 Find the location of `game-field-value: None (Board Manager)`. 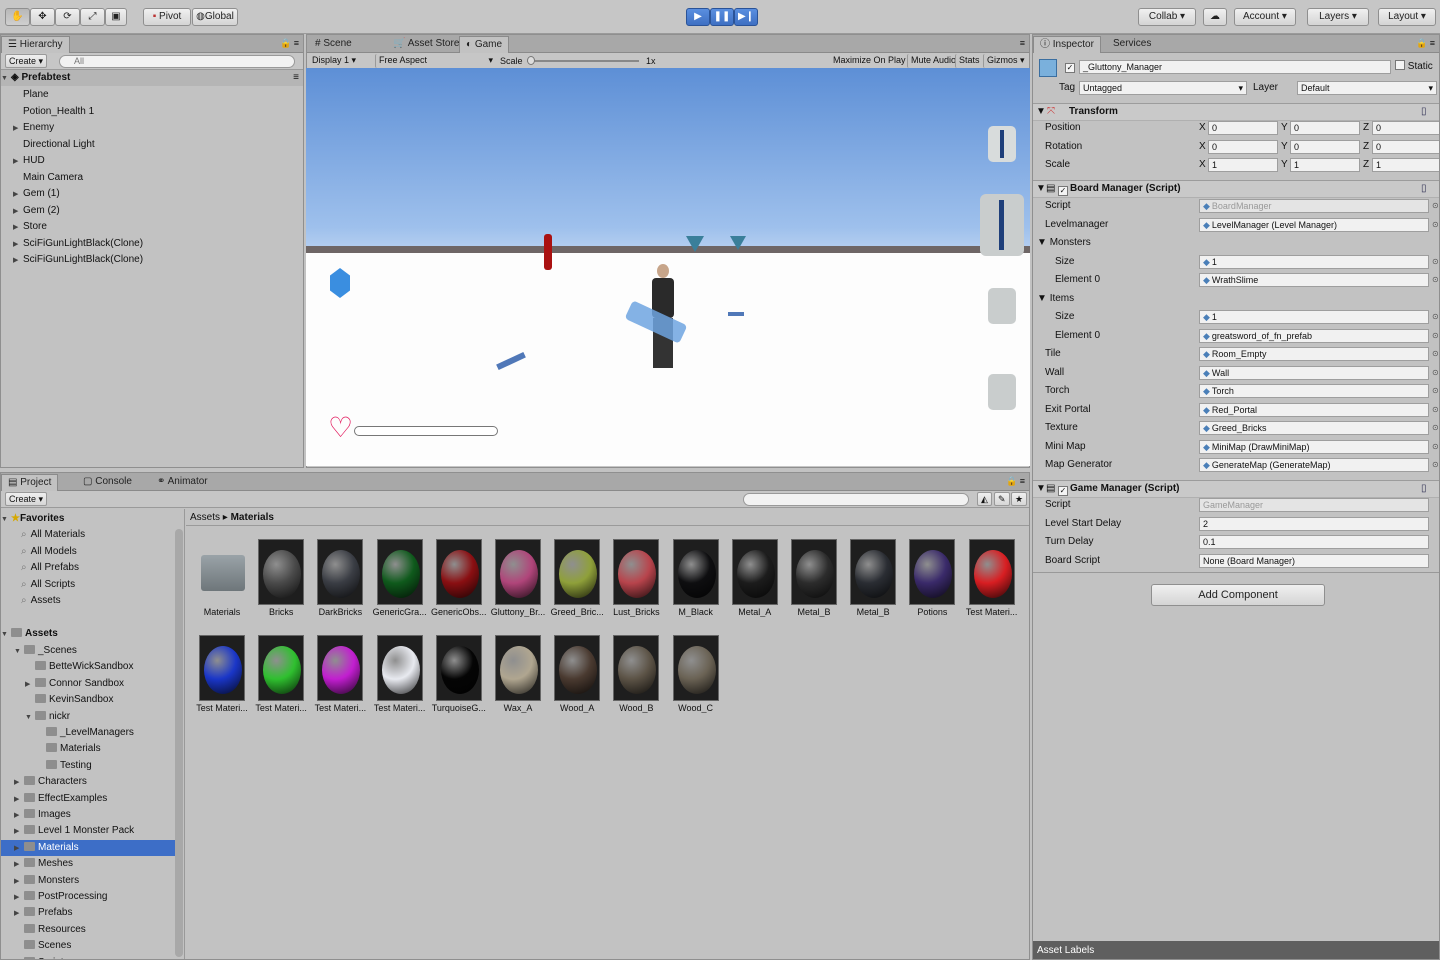

game-field-value: None (Board Manager) is located at coordinates (1314, 560).